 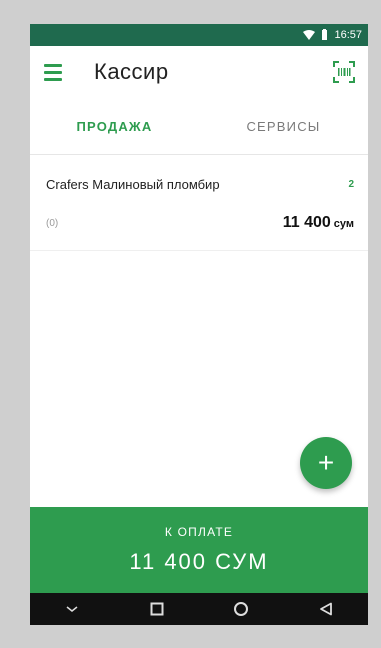 I want to click on tab-sale-label: ПРОДАЖА, so click(x=114, y=126).